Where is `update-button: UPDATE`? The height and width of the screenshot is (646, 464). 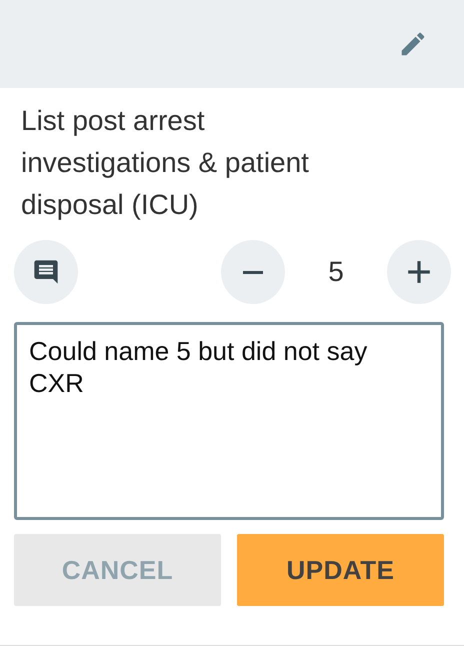 update-button: UPDATE is located at coordinates (340, 570).